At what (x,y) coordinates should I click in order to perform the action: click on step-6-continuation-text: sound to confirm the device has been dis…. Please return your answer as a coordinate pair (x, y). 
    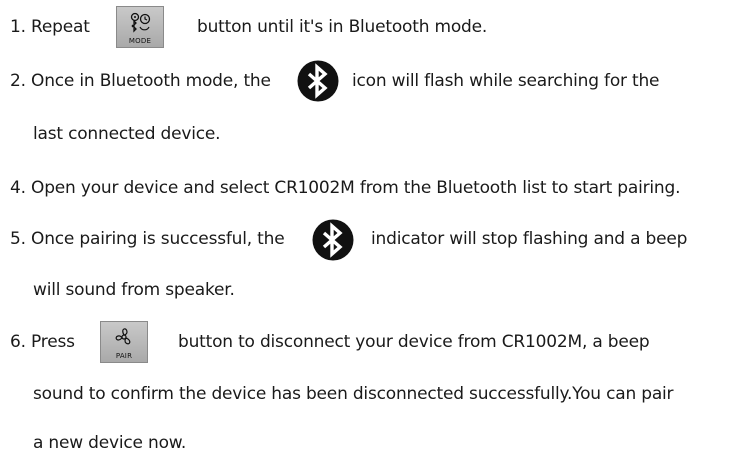
    Looking at the image, I should click on (353, 394).